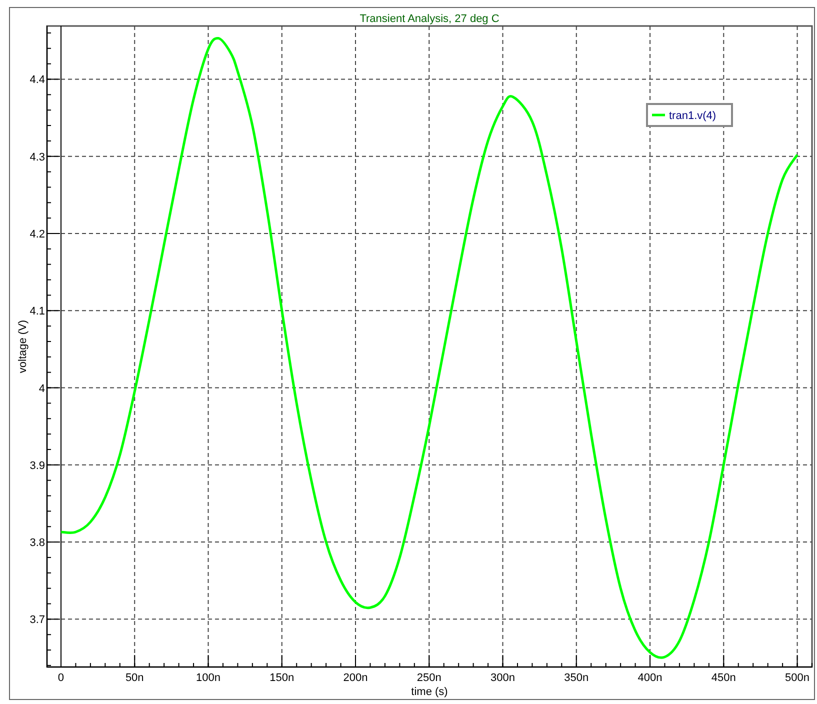 Image resolution: width=817 pixels, height=704 pixels. What do you see at coordinates (37, 466) in the screenshot?
I see `tick-label: 3.9` at bounding box center [37, 466].